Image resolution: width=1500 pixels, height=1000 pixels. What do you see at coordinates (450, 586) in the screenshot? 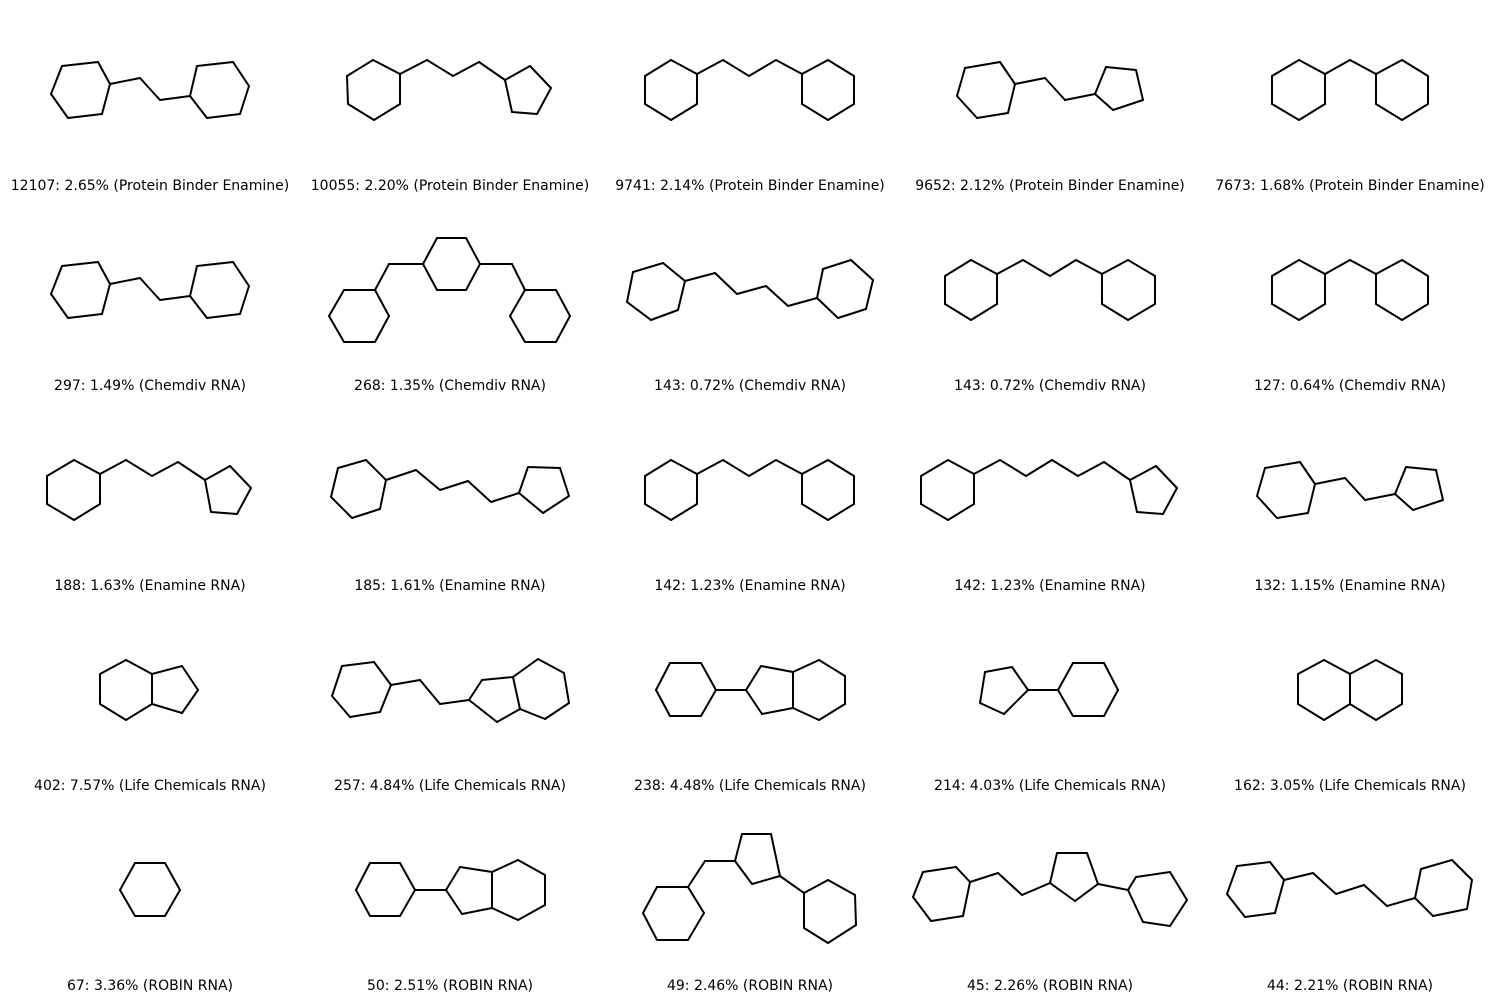
I see `molecule-caption: 185: 1.61% (Enamine RNA)` at bounding box center [450, 586].